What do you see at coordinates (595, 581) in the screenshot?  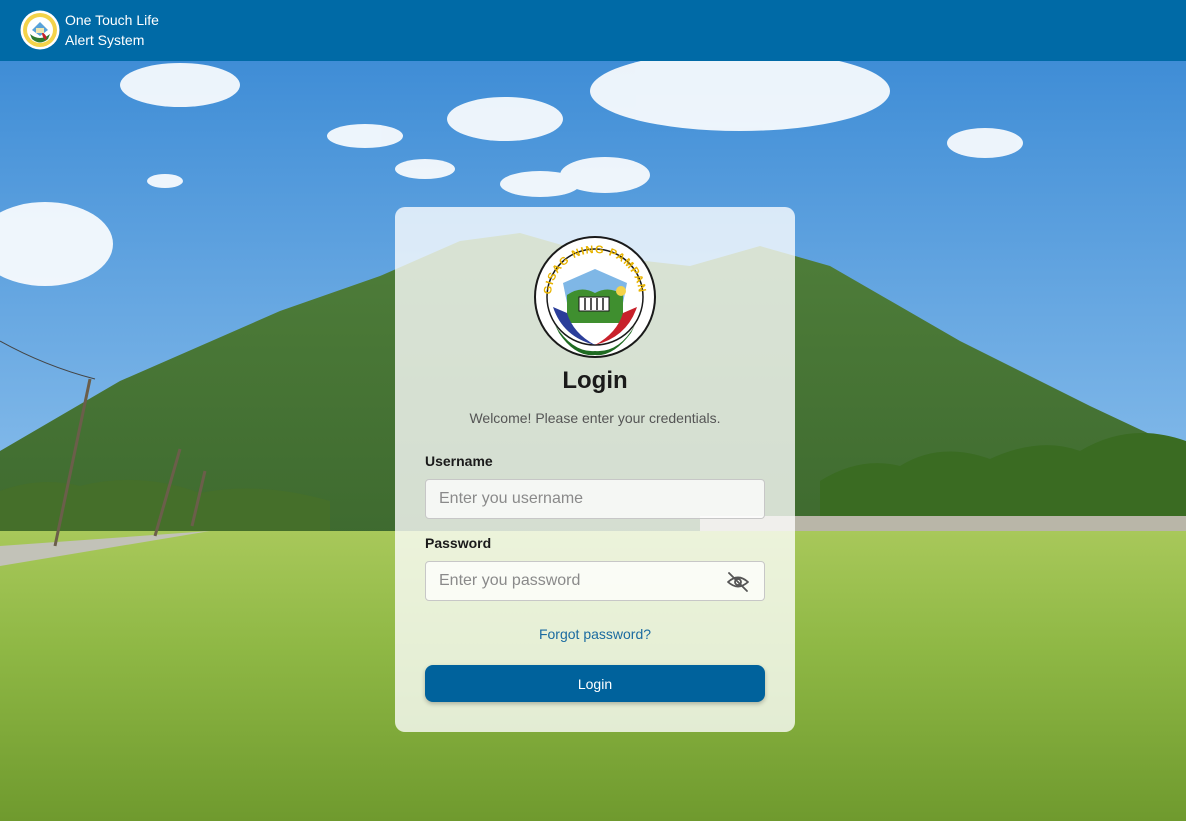 I see `password-input` at bounding box center [595, 581].